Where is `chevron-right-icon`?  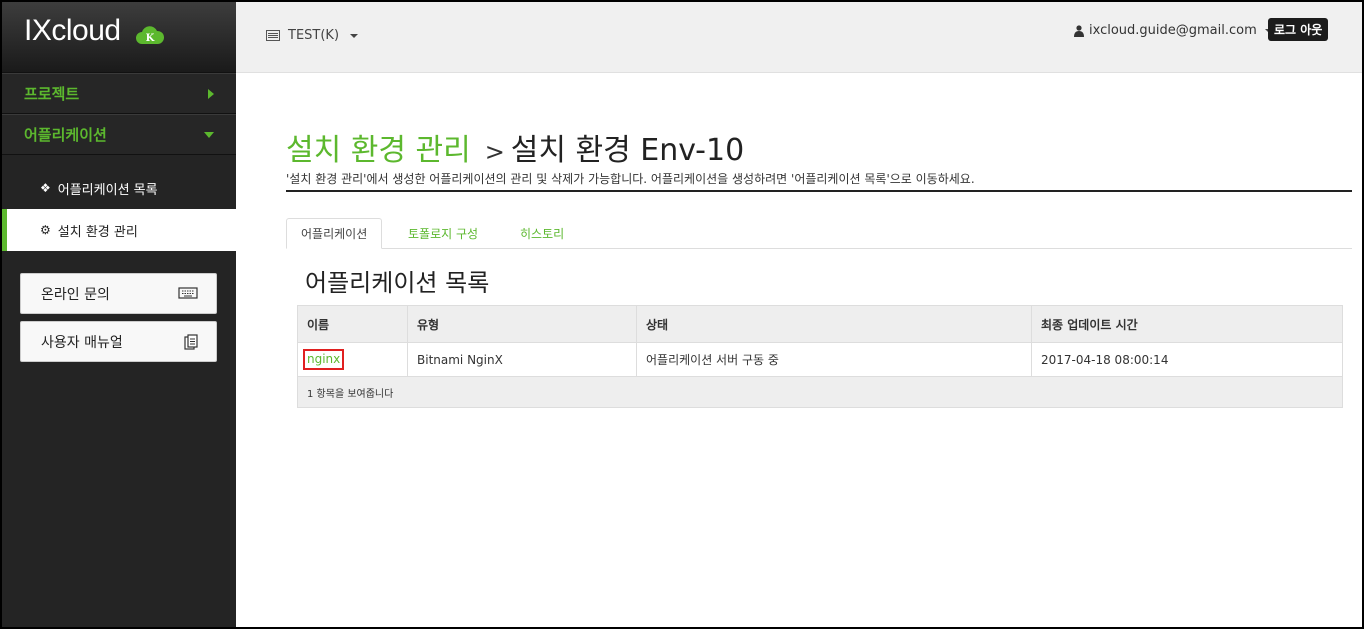
chevron-right-icon is located at coordinates (211, 93).